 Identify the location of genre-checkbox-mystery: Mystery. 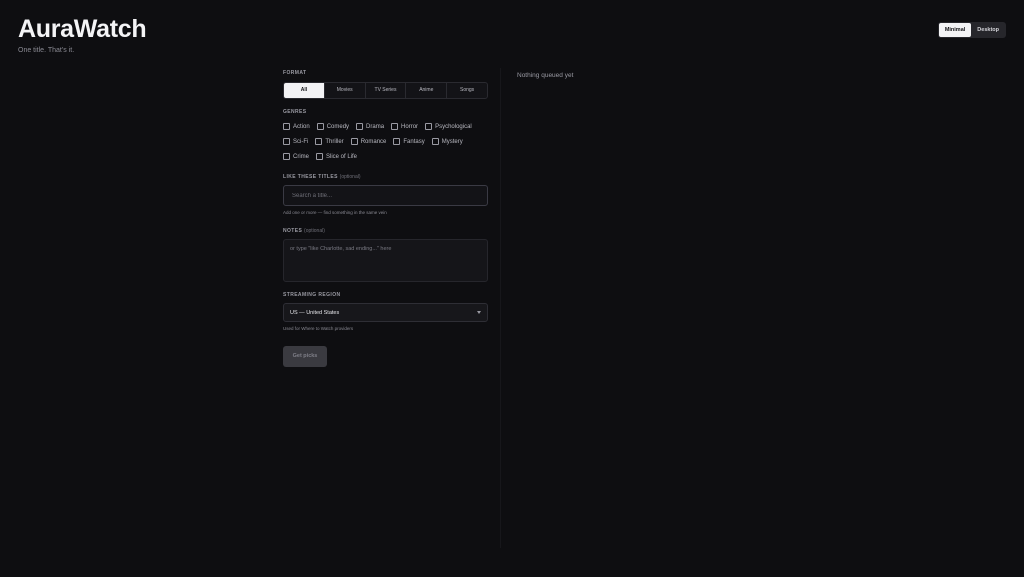
(447, 141).